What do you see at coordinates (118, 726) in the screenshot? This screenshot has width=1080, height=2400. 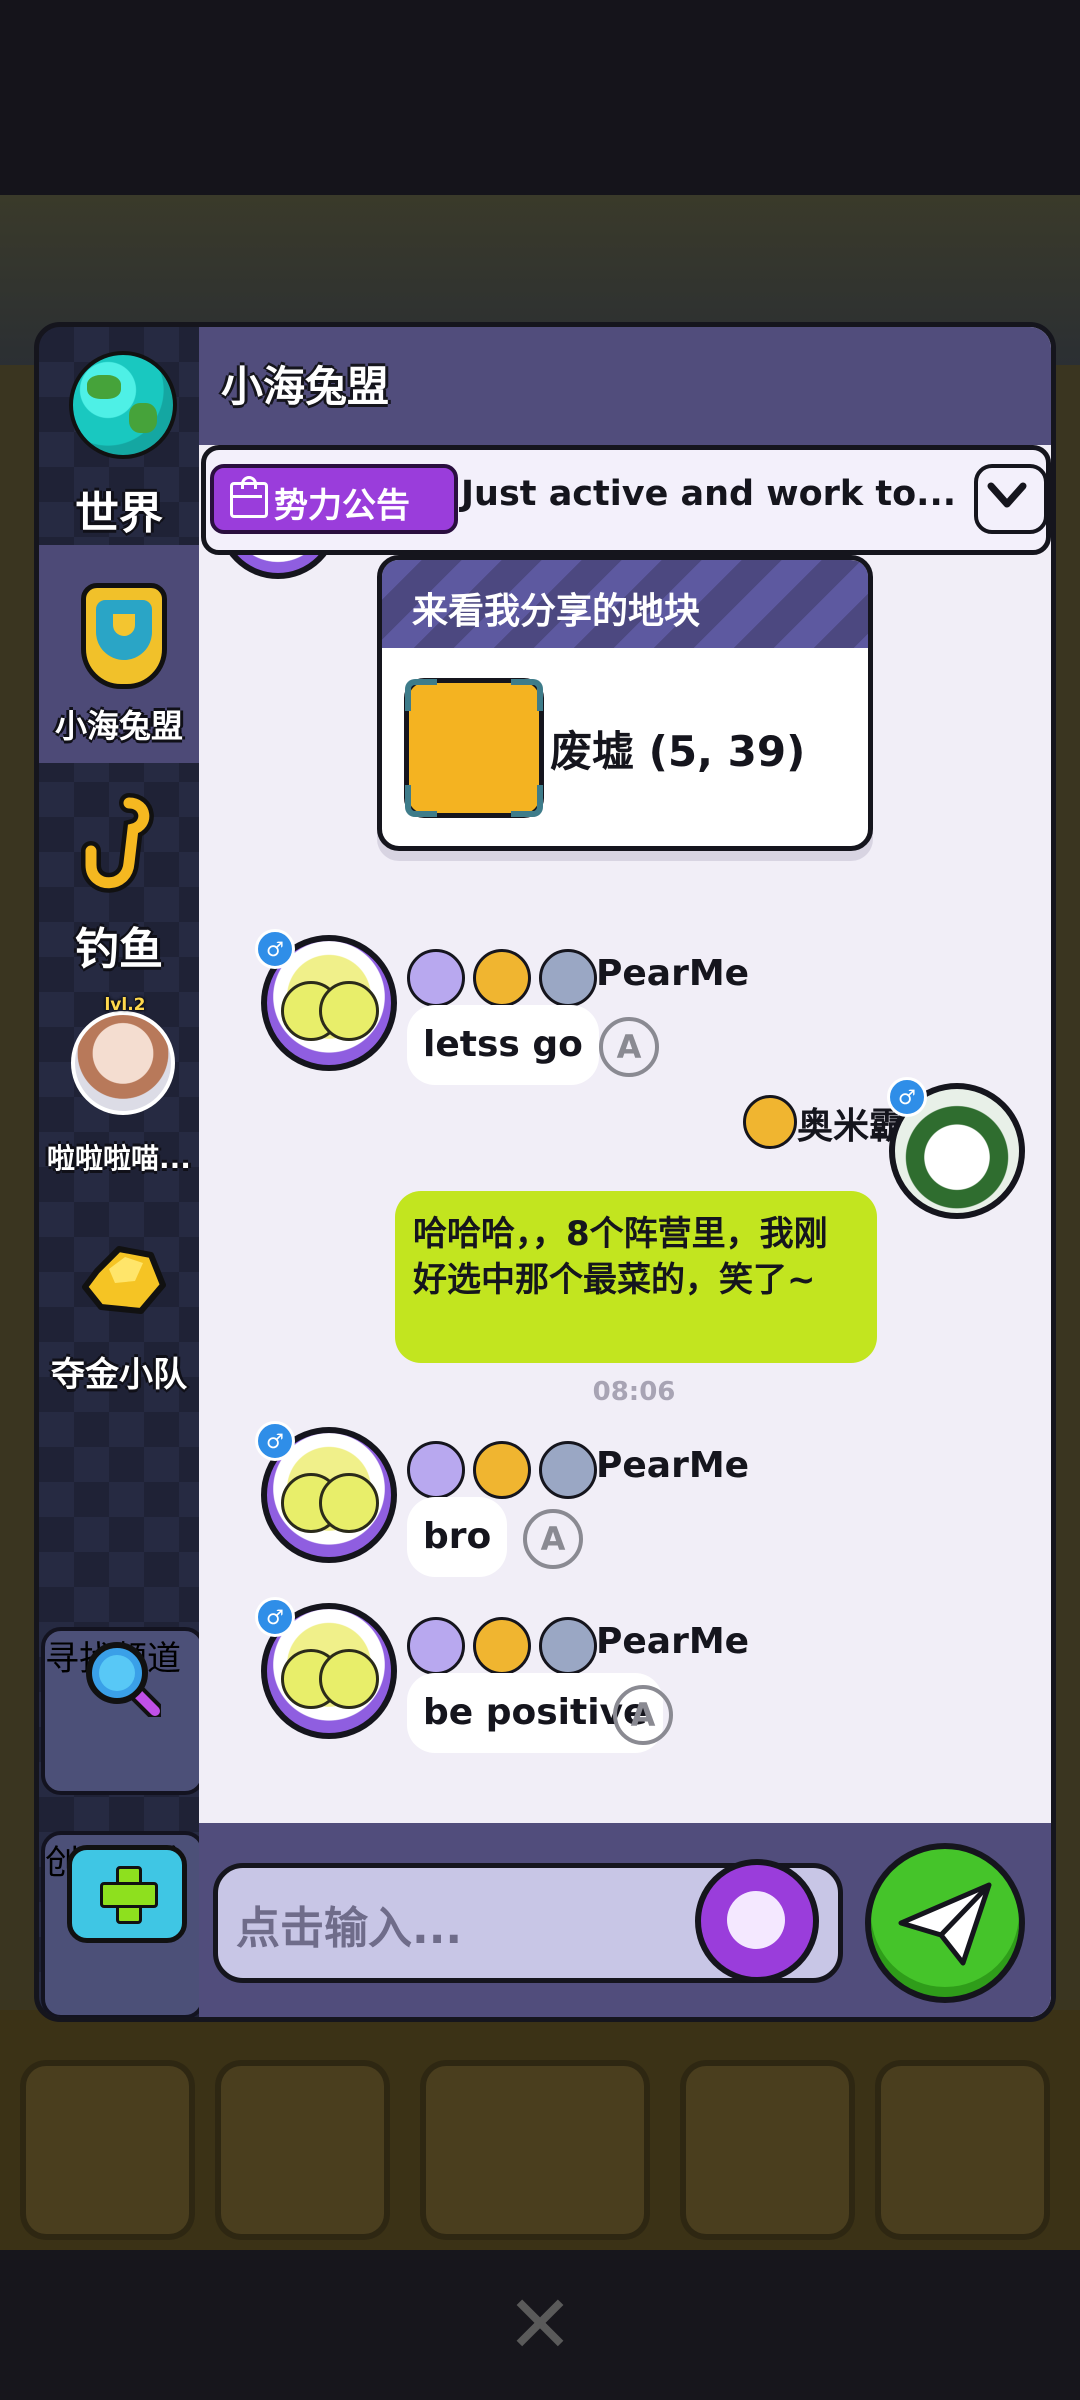 I see `sidebar-item-label: 小海兔盟` at bounding box center [118, 726].